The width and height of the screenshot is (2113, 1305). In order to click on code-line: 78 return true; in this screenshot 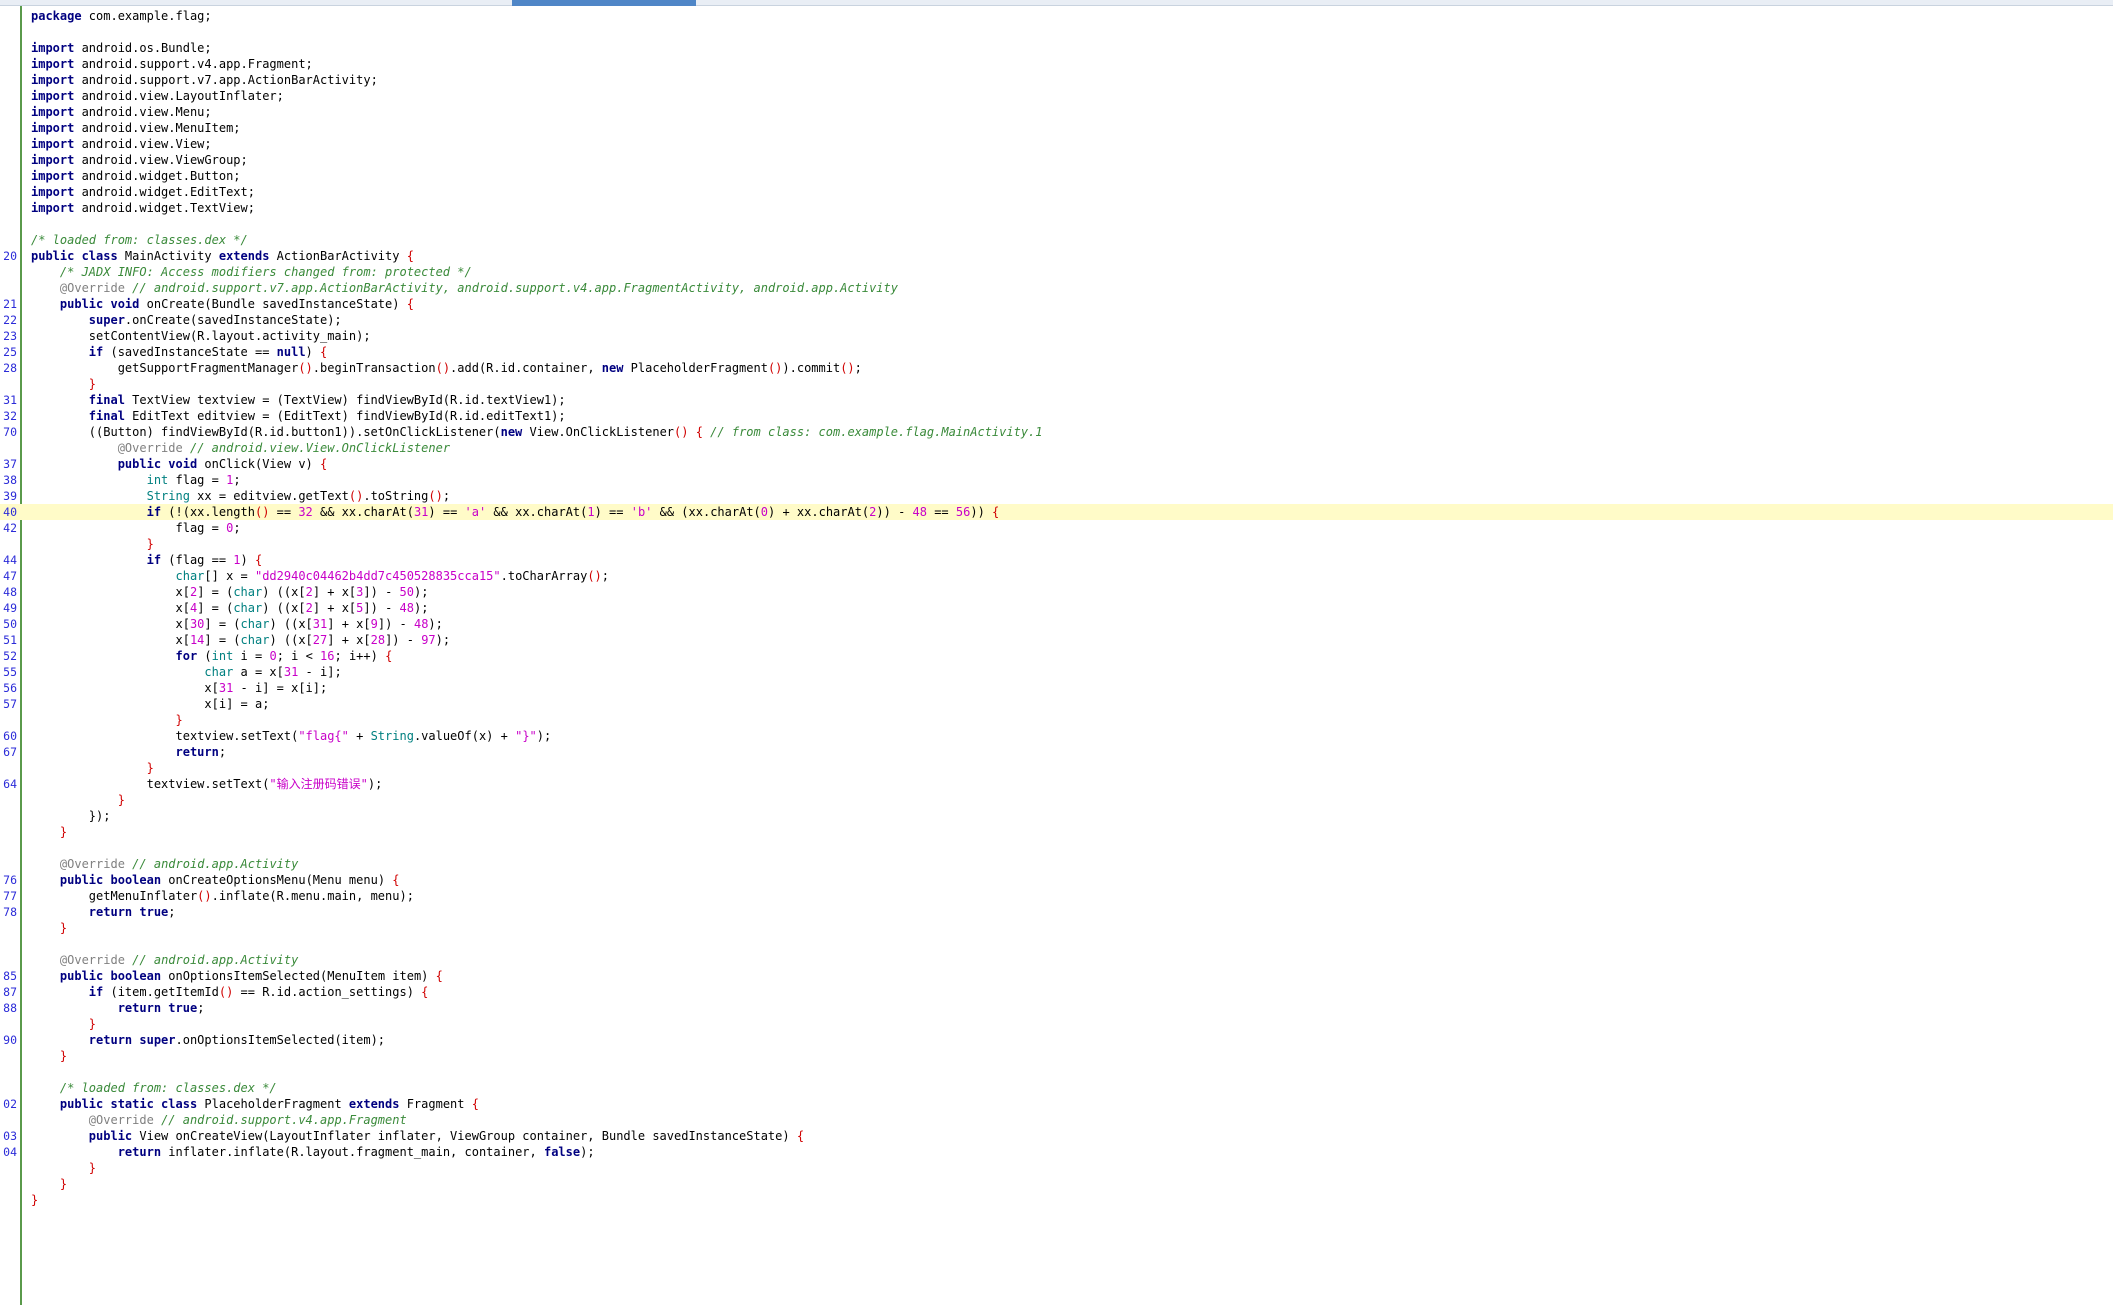, I will do `click(1056, 912)`.